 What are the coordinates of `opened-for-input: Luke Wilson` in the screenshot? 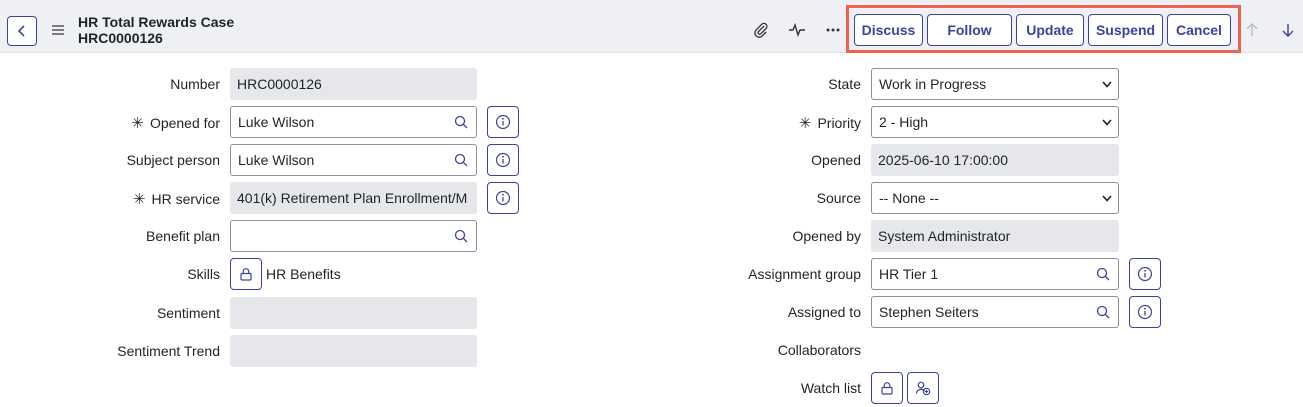 It's located at (338, 122).